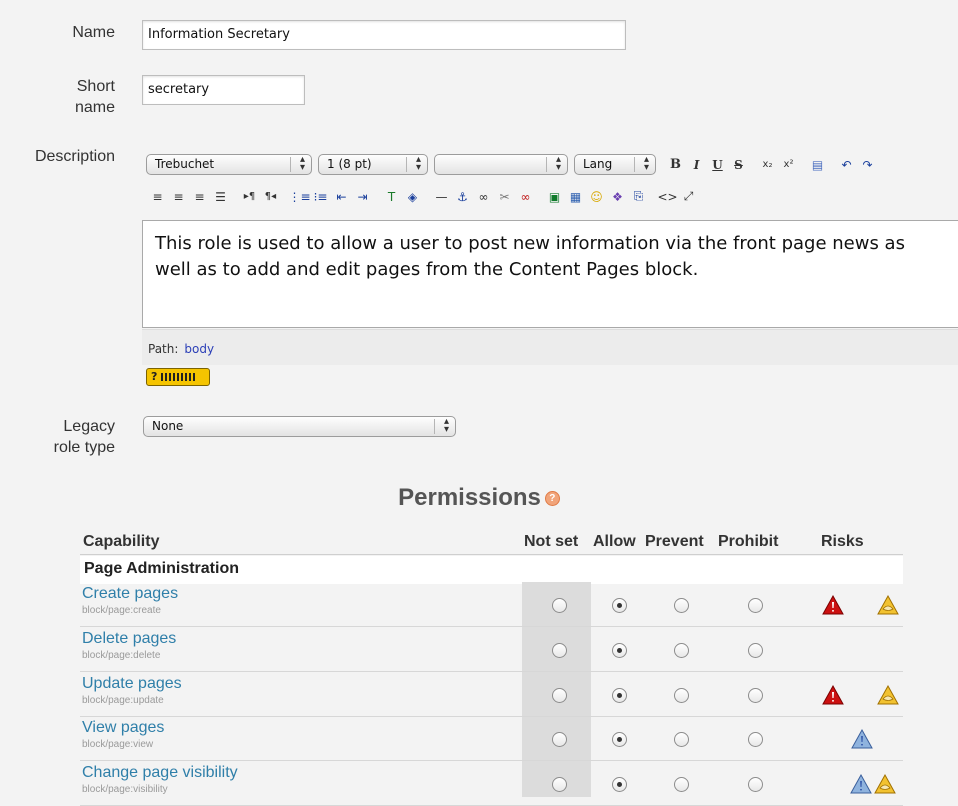 This screenshot has height=806, width=958. Describe the element at coordinates (575, 196) in the screenshot. I see `insert-table-icon: ▦` at that location.